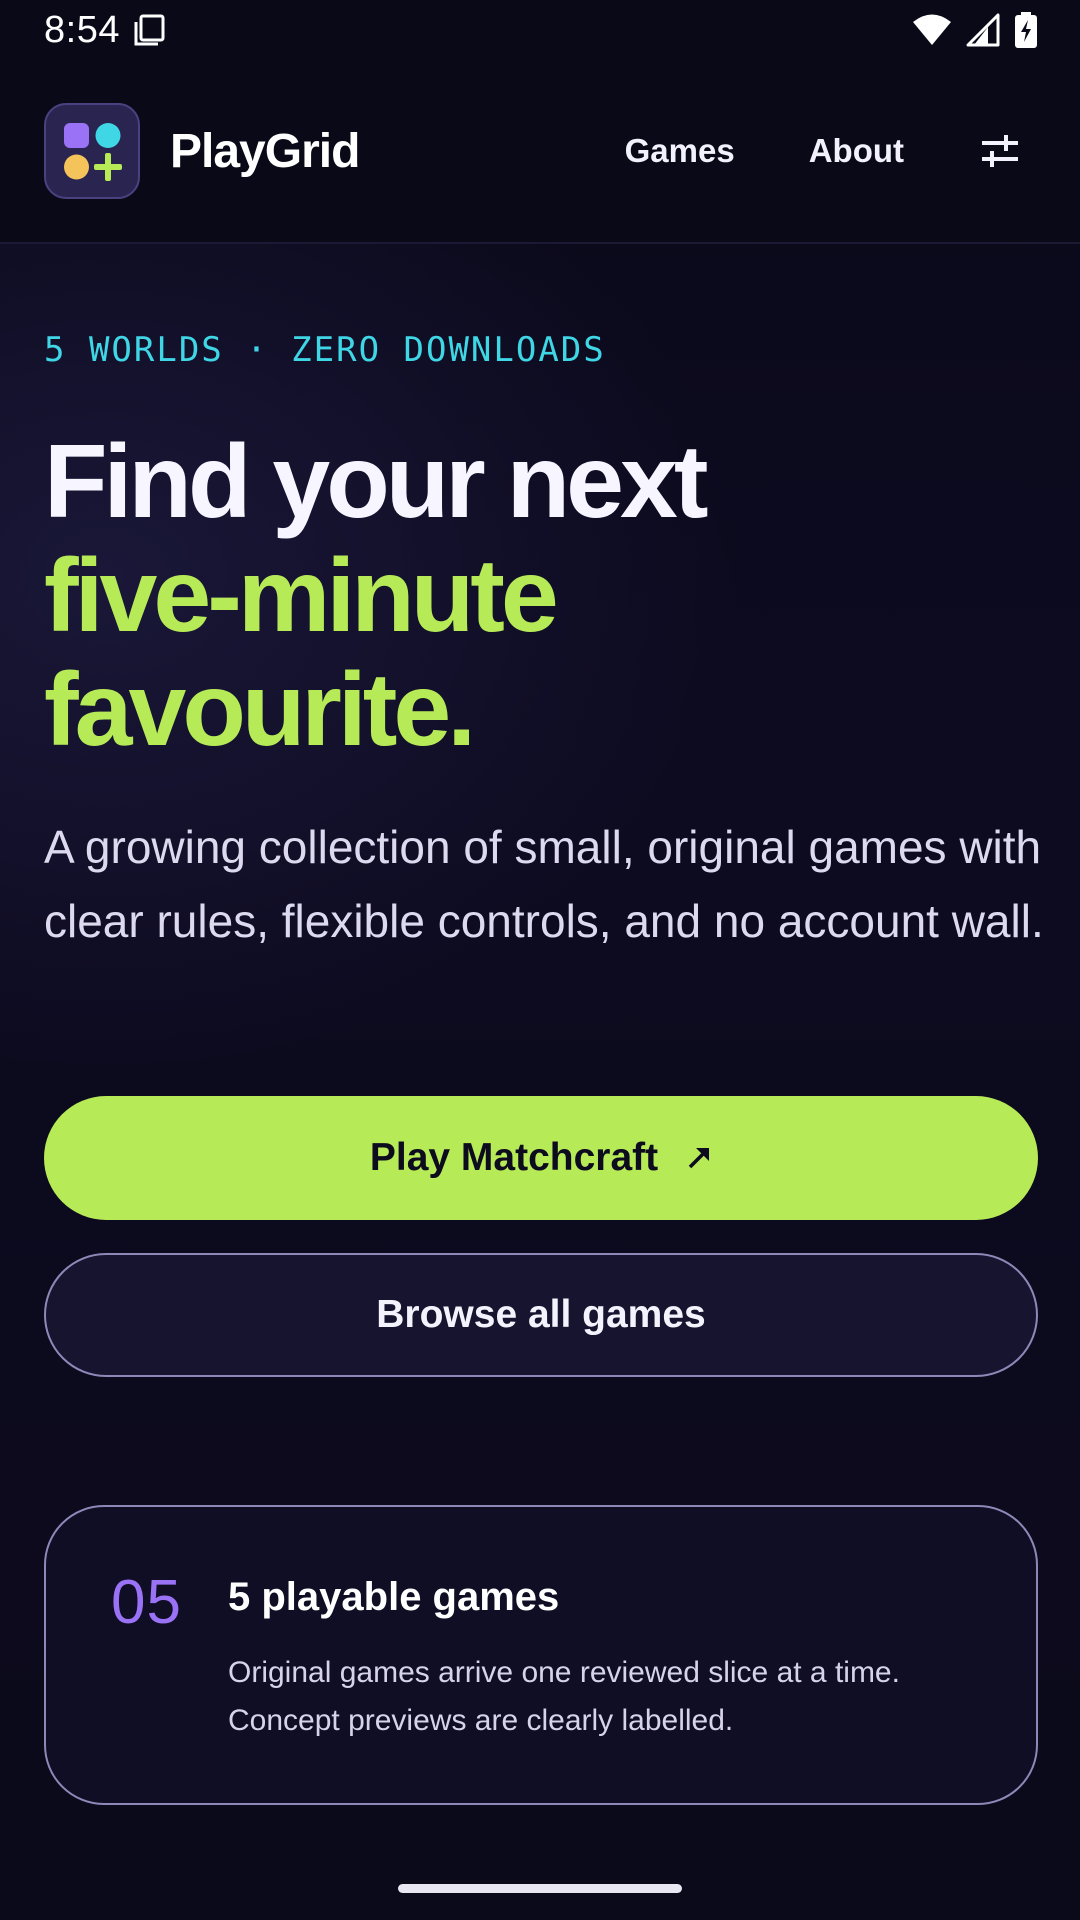 The image size is (1080, 1920). Describe the element at coordinates (540, 30) in the screenshot. I see `status-bar: 8:54` at that location.